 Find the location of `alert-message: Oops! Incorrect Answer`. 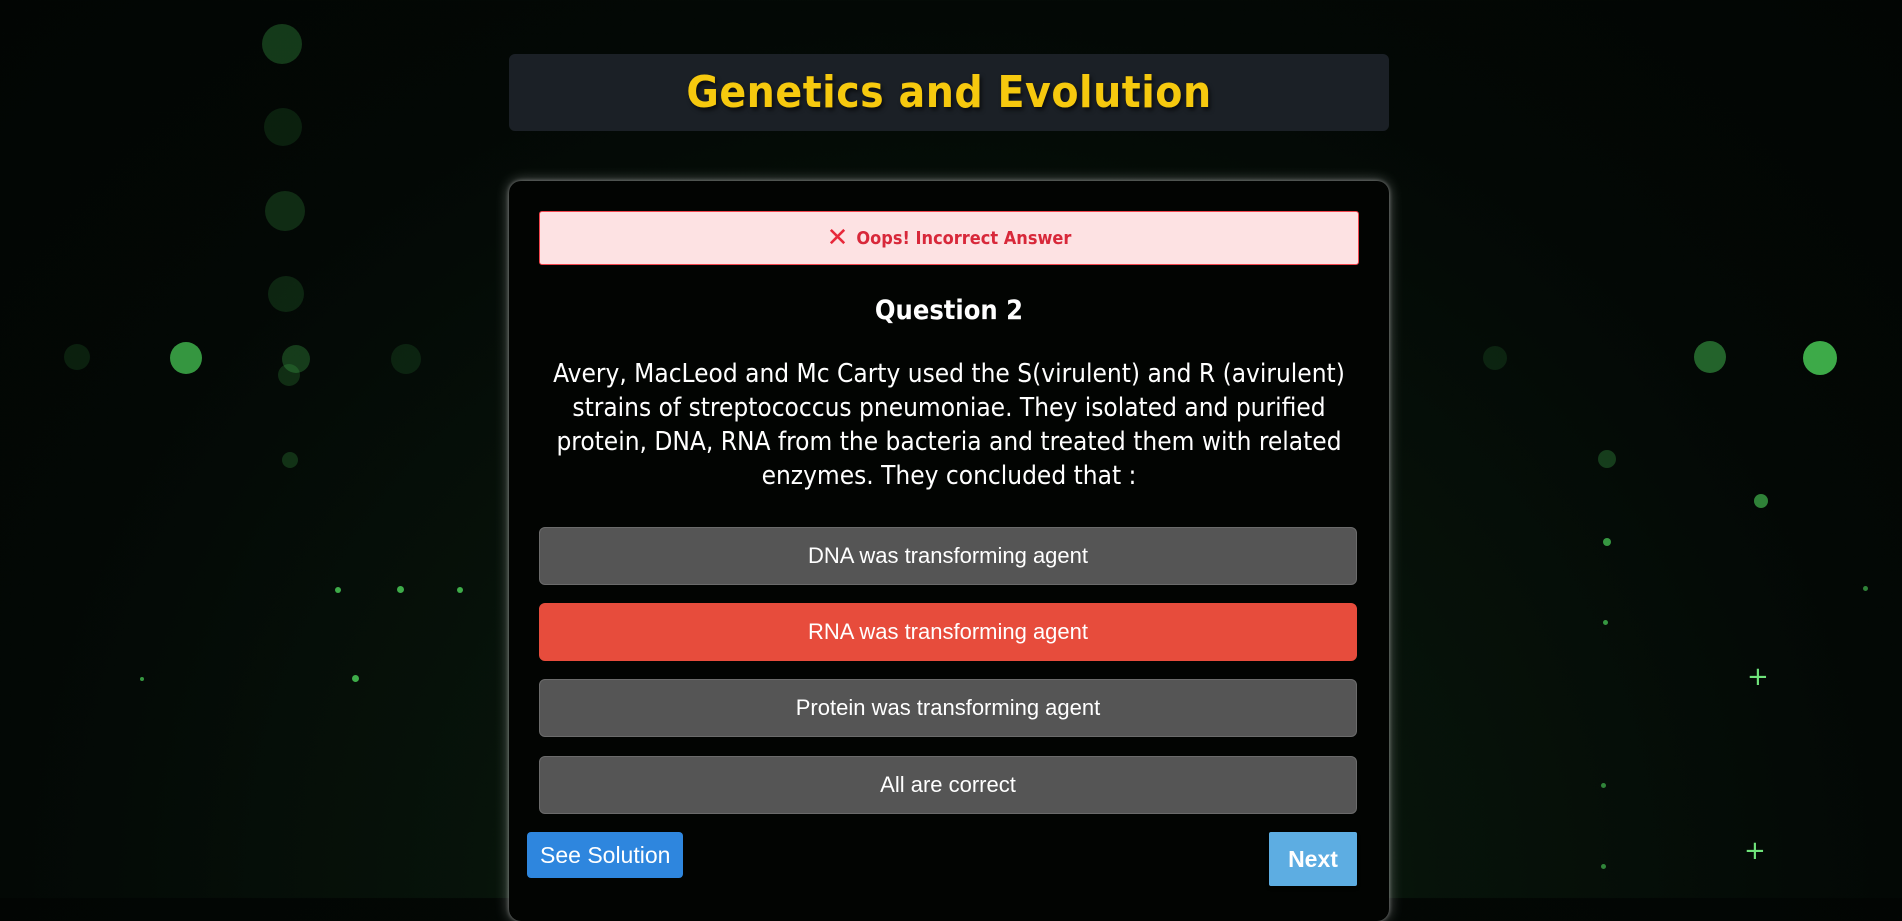

alert-message: Oops! Incorrect Answer is located at coordinates (964, 238).